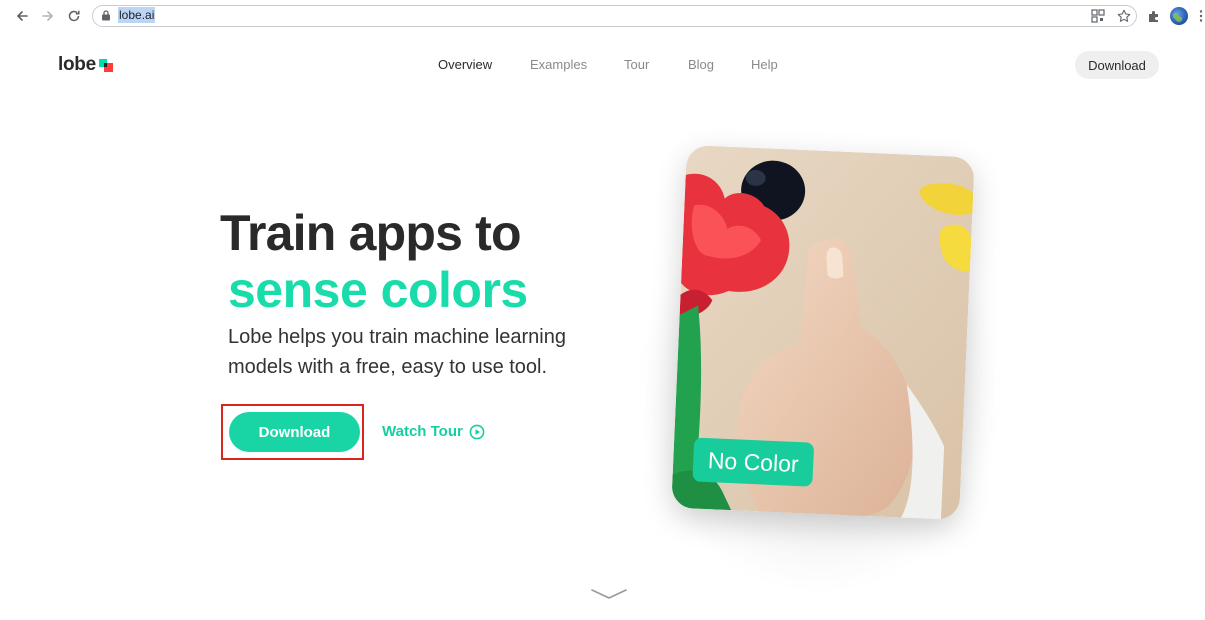 The image size is (1205, 620). I want to click on play-circle-icon, so click(477, 431).